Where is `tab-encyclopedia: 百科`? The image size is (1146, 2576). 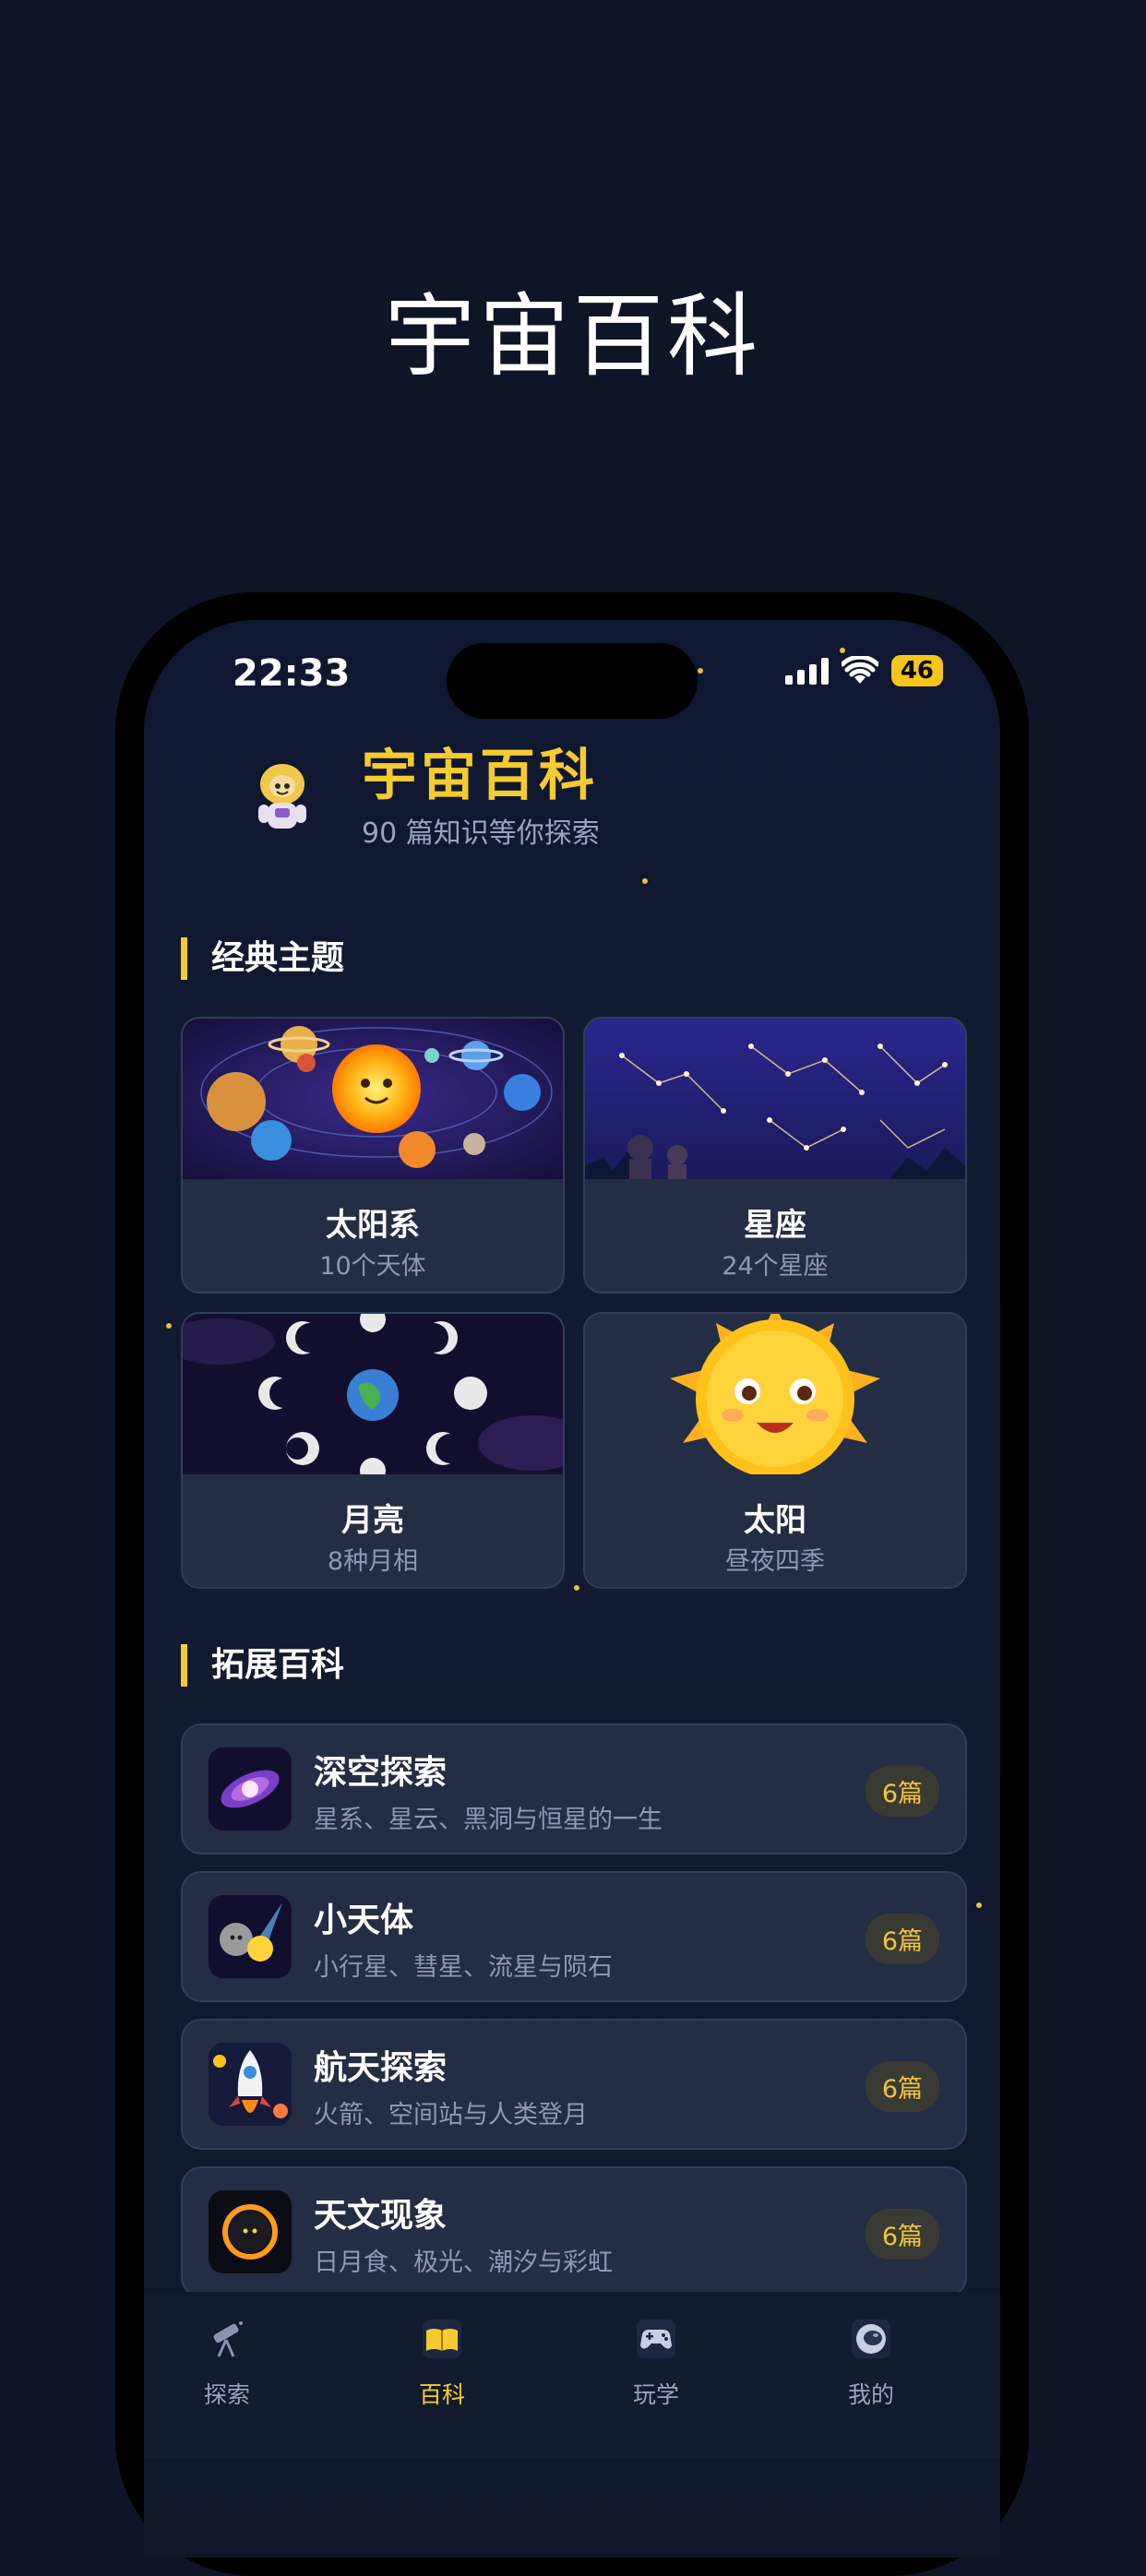 tab-encyclopedia: 百科 is located at coordinates (442, 2363).